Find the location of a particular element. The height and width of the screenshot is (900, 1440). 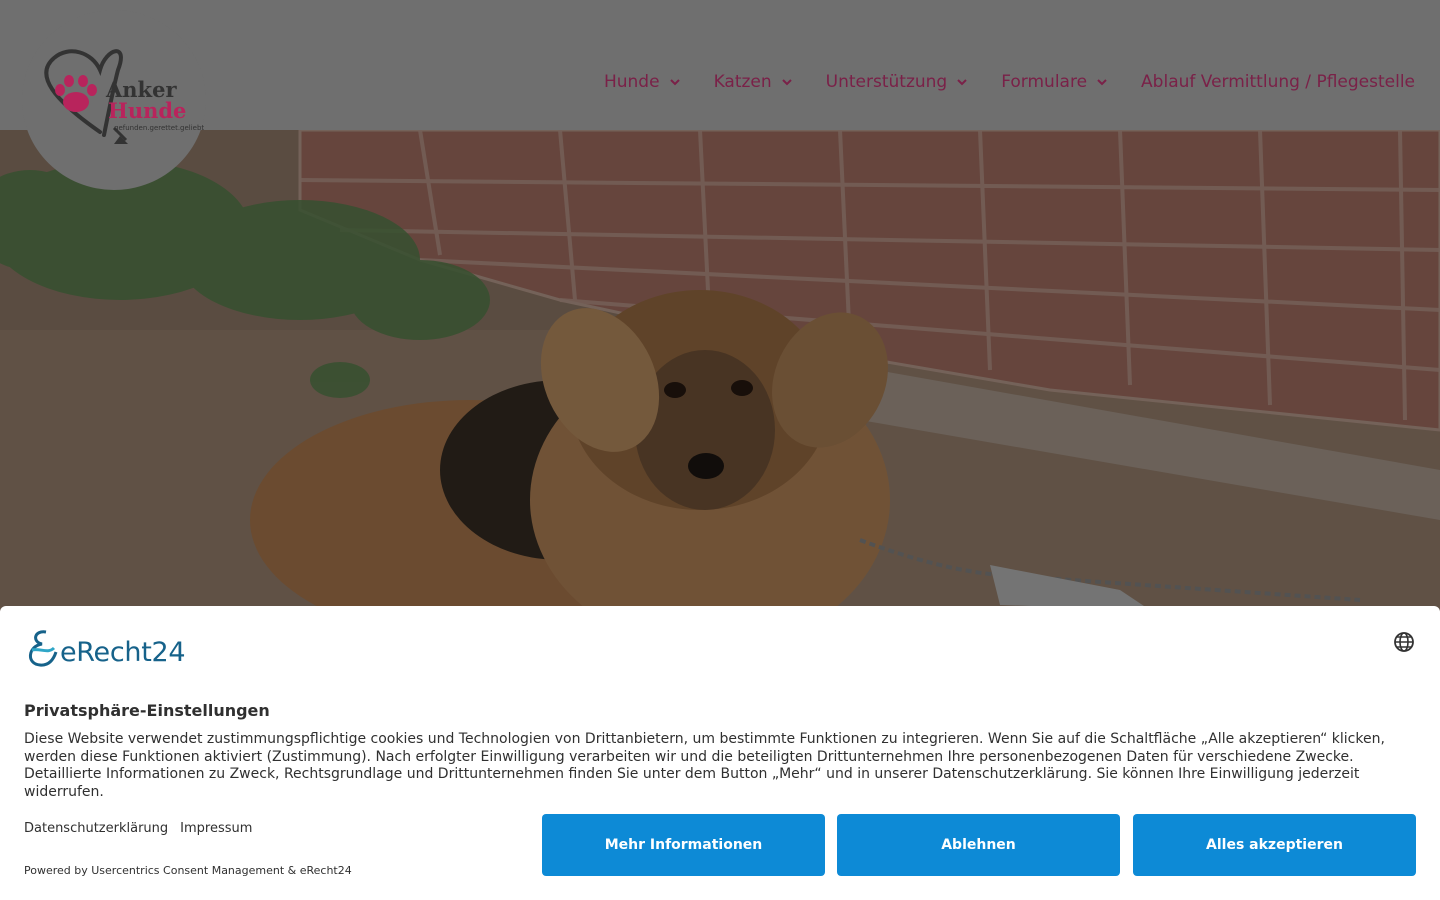

erecht24-logo-icon is located at coordinates (43, 648).